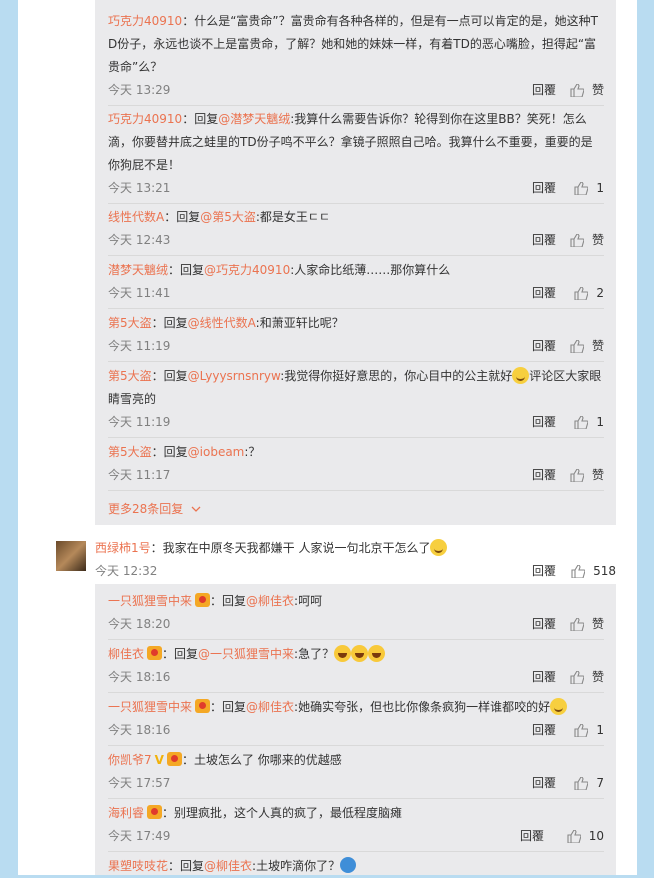 Image resolution: width=654 pixels, height=878 pixels. What do you see at coordinates (139, 90) in the screenshot?
I see `timestamp: 今天 13:29` at bounding box center [139, 90].